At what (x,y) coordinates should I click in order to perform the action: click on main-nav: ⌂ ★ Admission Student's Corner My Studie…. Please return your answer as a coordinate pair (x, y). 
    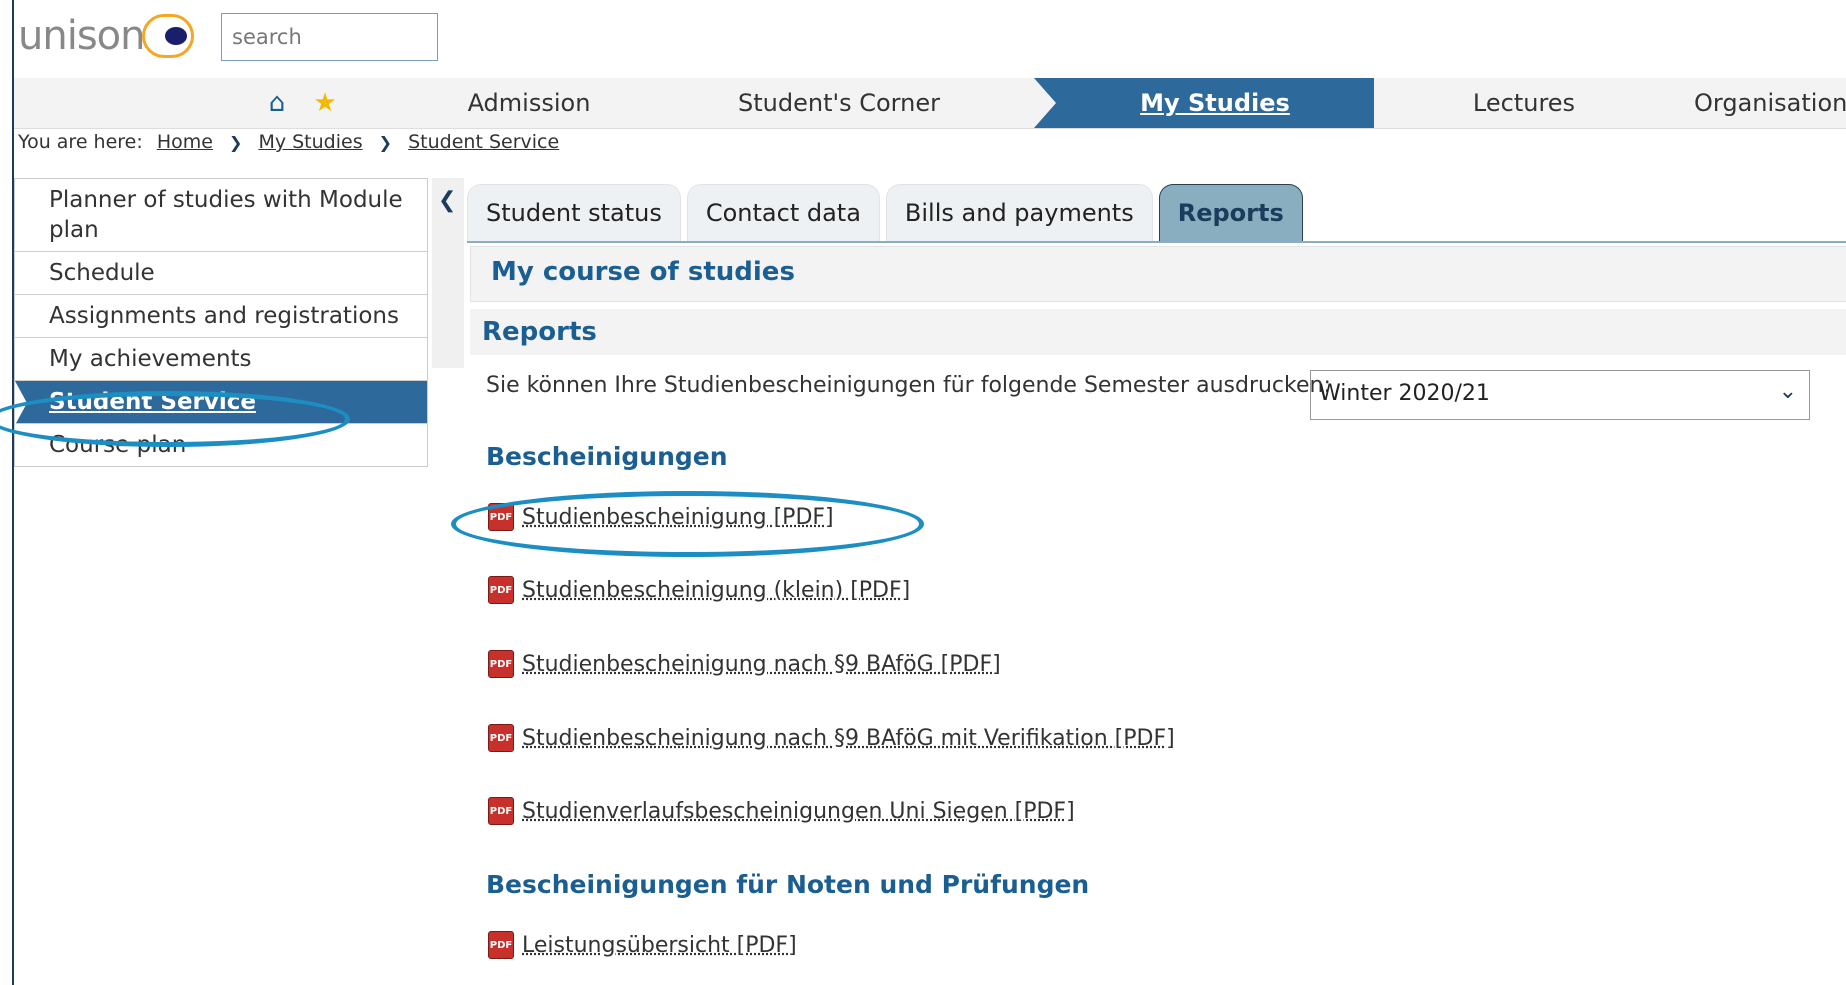
    Looking at the image, I should click on (930, 103).